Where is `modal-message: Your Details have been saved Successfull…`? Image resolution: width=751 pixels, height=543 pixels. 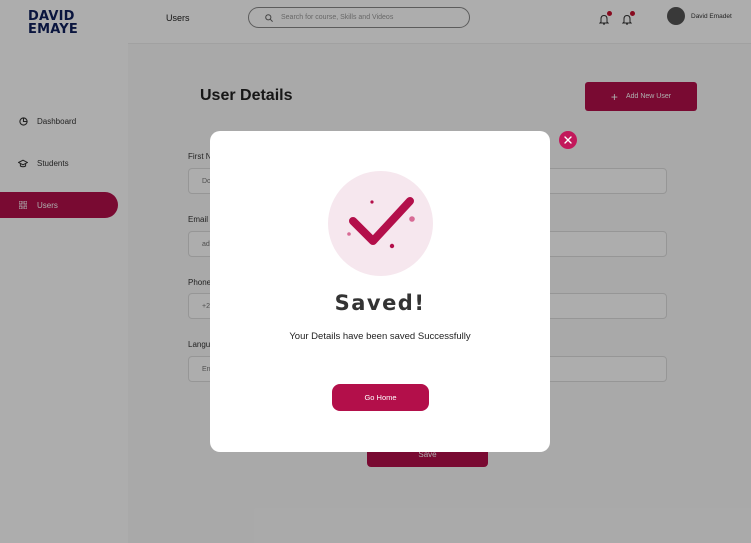 modal-message: Your Details have been saved Successfull… is located at coordinates (380, 336).